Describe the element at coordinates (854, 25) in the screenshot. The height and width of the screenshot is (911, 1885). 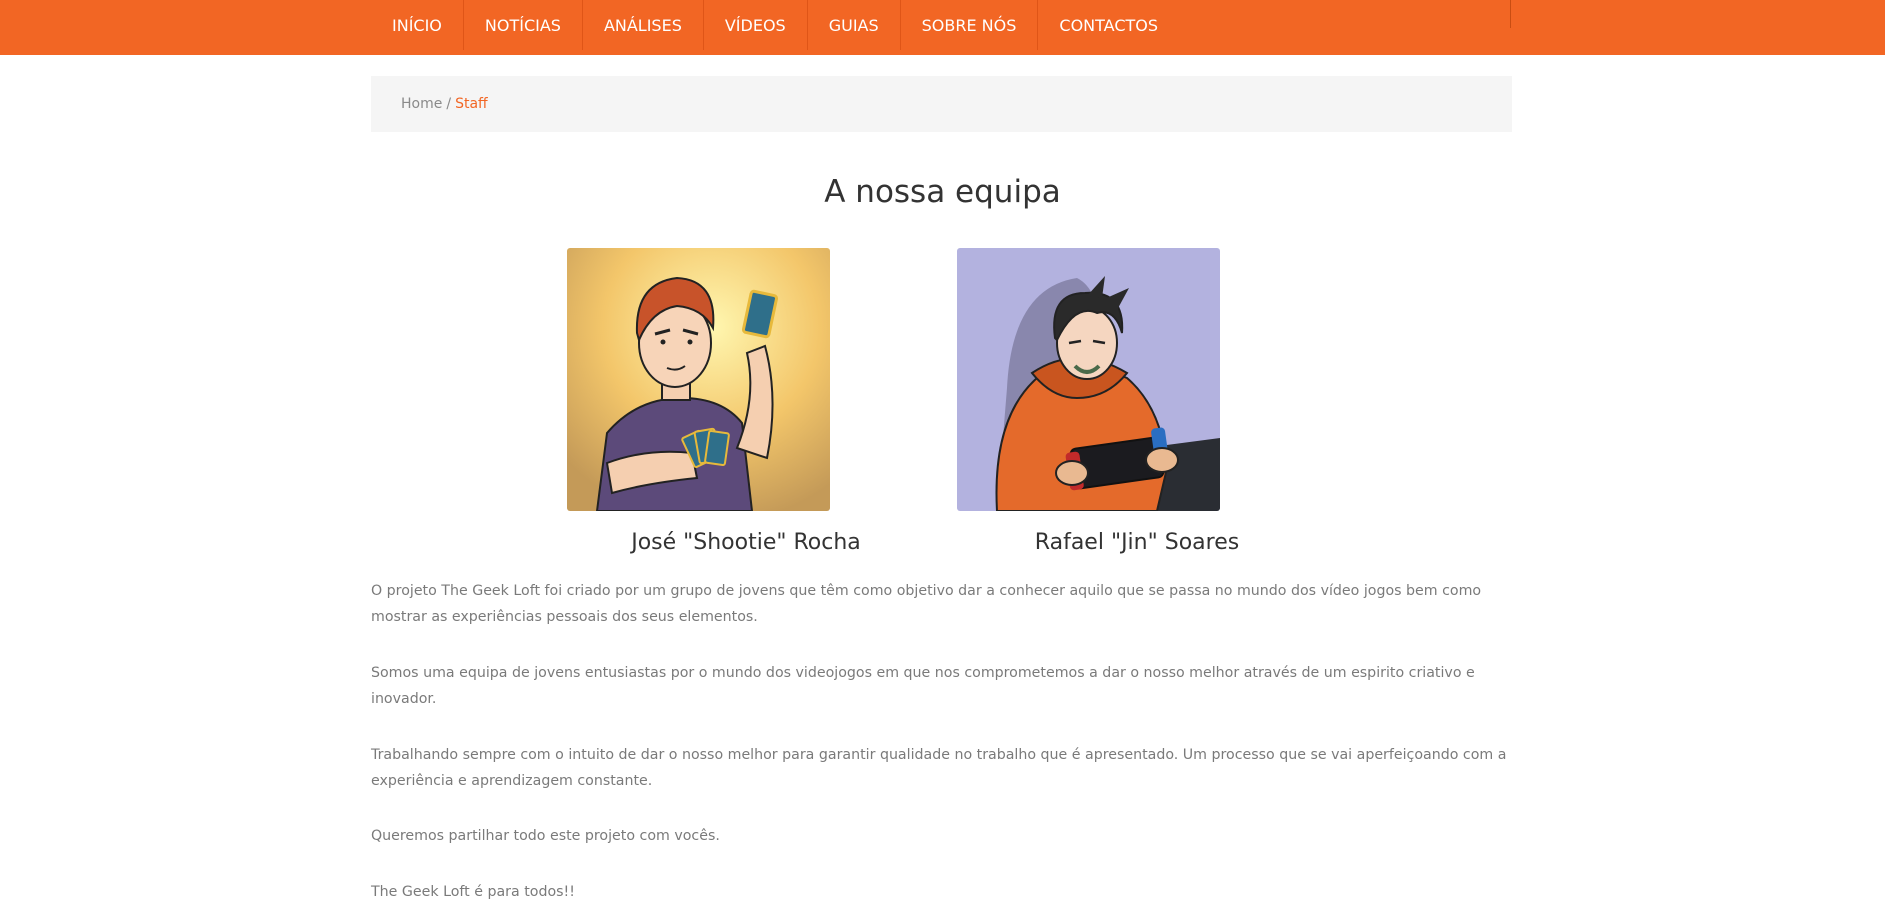
I see `nav-item-guias: GUIAS` at that location.